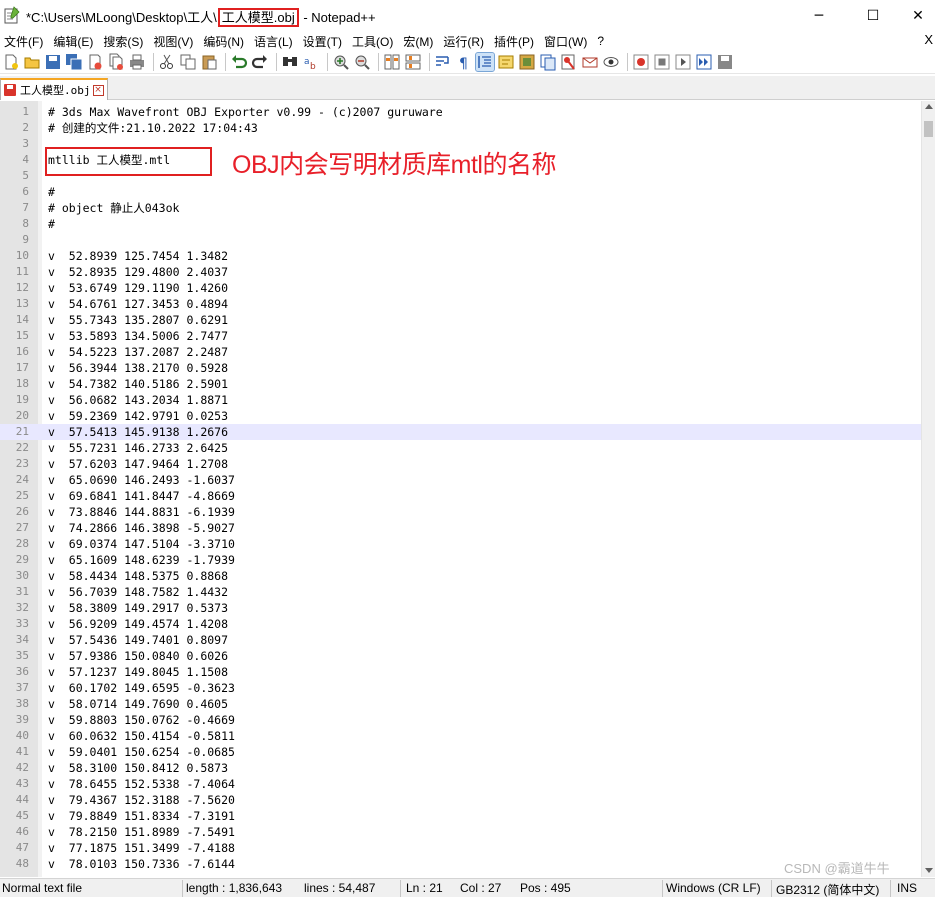 The height and width of the screenshot is (897, 935). I want to click on editor-line: 28 v 69.0374 147.5104 -3.3710, so click(460, 544).